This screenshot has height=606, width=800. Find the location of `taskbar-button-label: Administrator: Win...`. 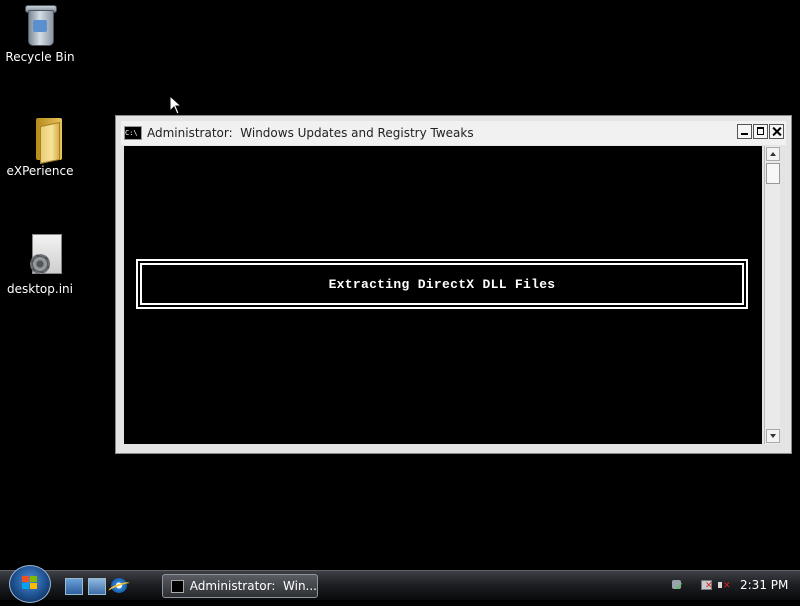

taskbar-button-label: Administrator: Win... is located at coordinates (253, 586).